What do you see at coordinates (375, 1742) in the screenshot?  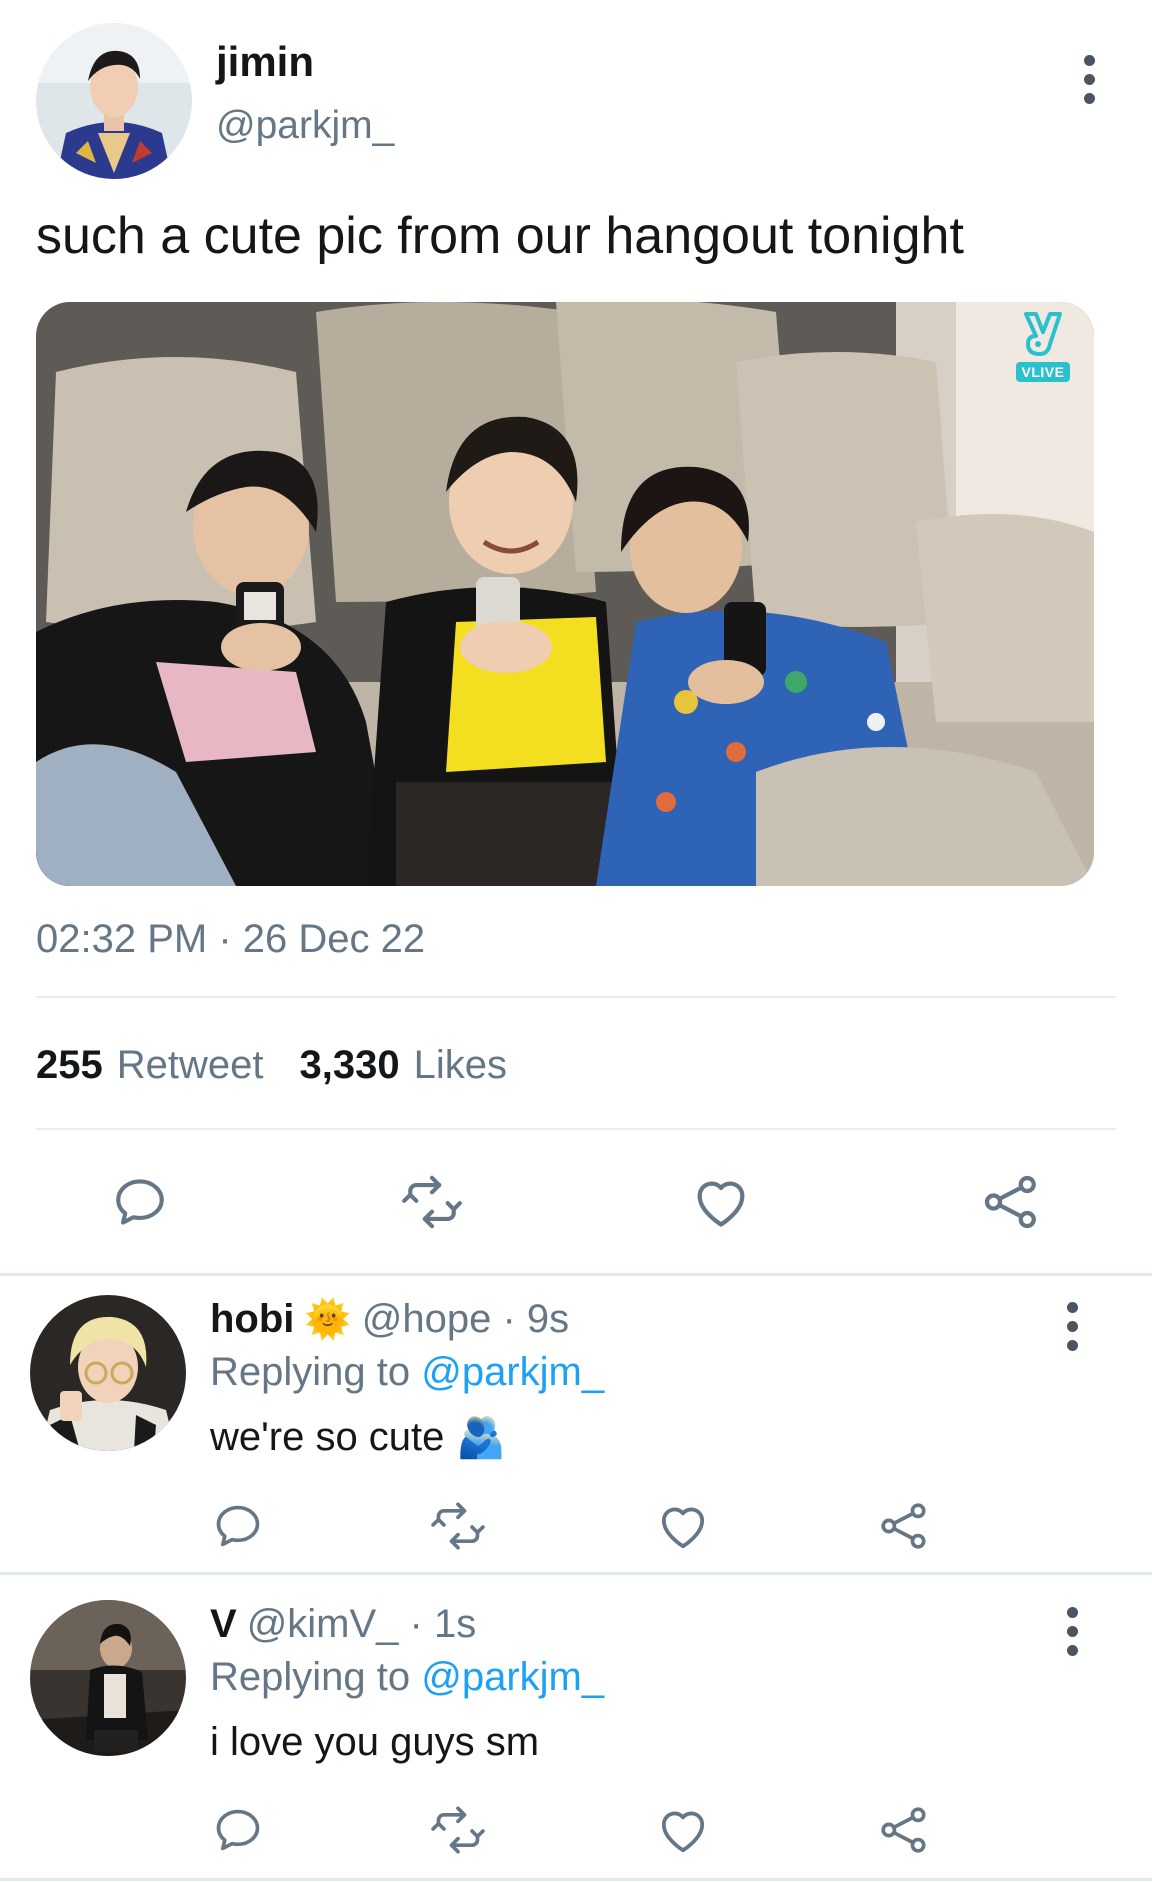 I see `reply-text: i love you guys sm` at bounding box center [375, 1742].